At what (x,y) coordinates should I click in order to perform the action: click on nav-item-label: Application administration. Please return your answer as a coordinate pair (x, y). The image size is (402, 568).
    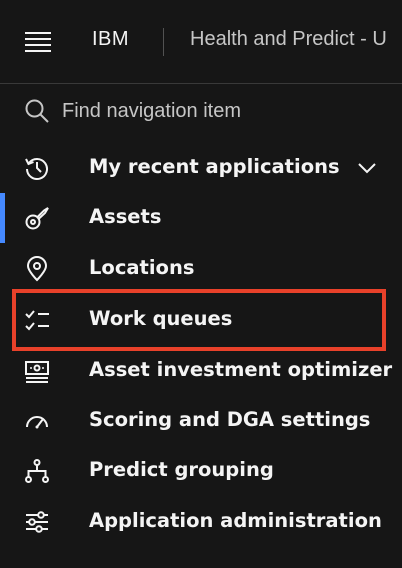
    Looking at the image, I should click on (235, 520).